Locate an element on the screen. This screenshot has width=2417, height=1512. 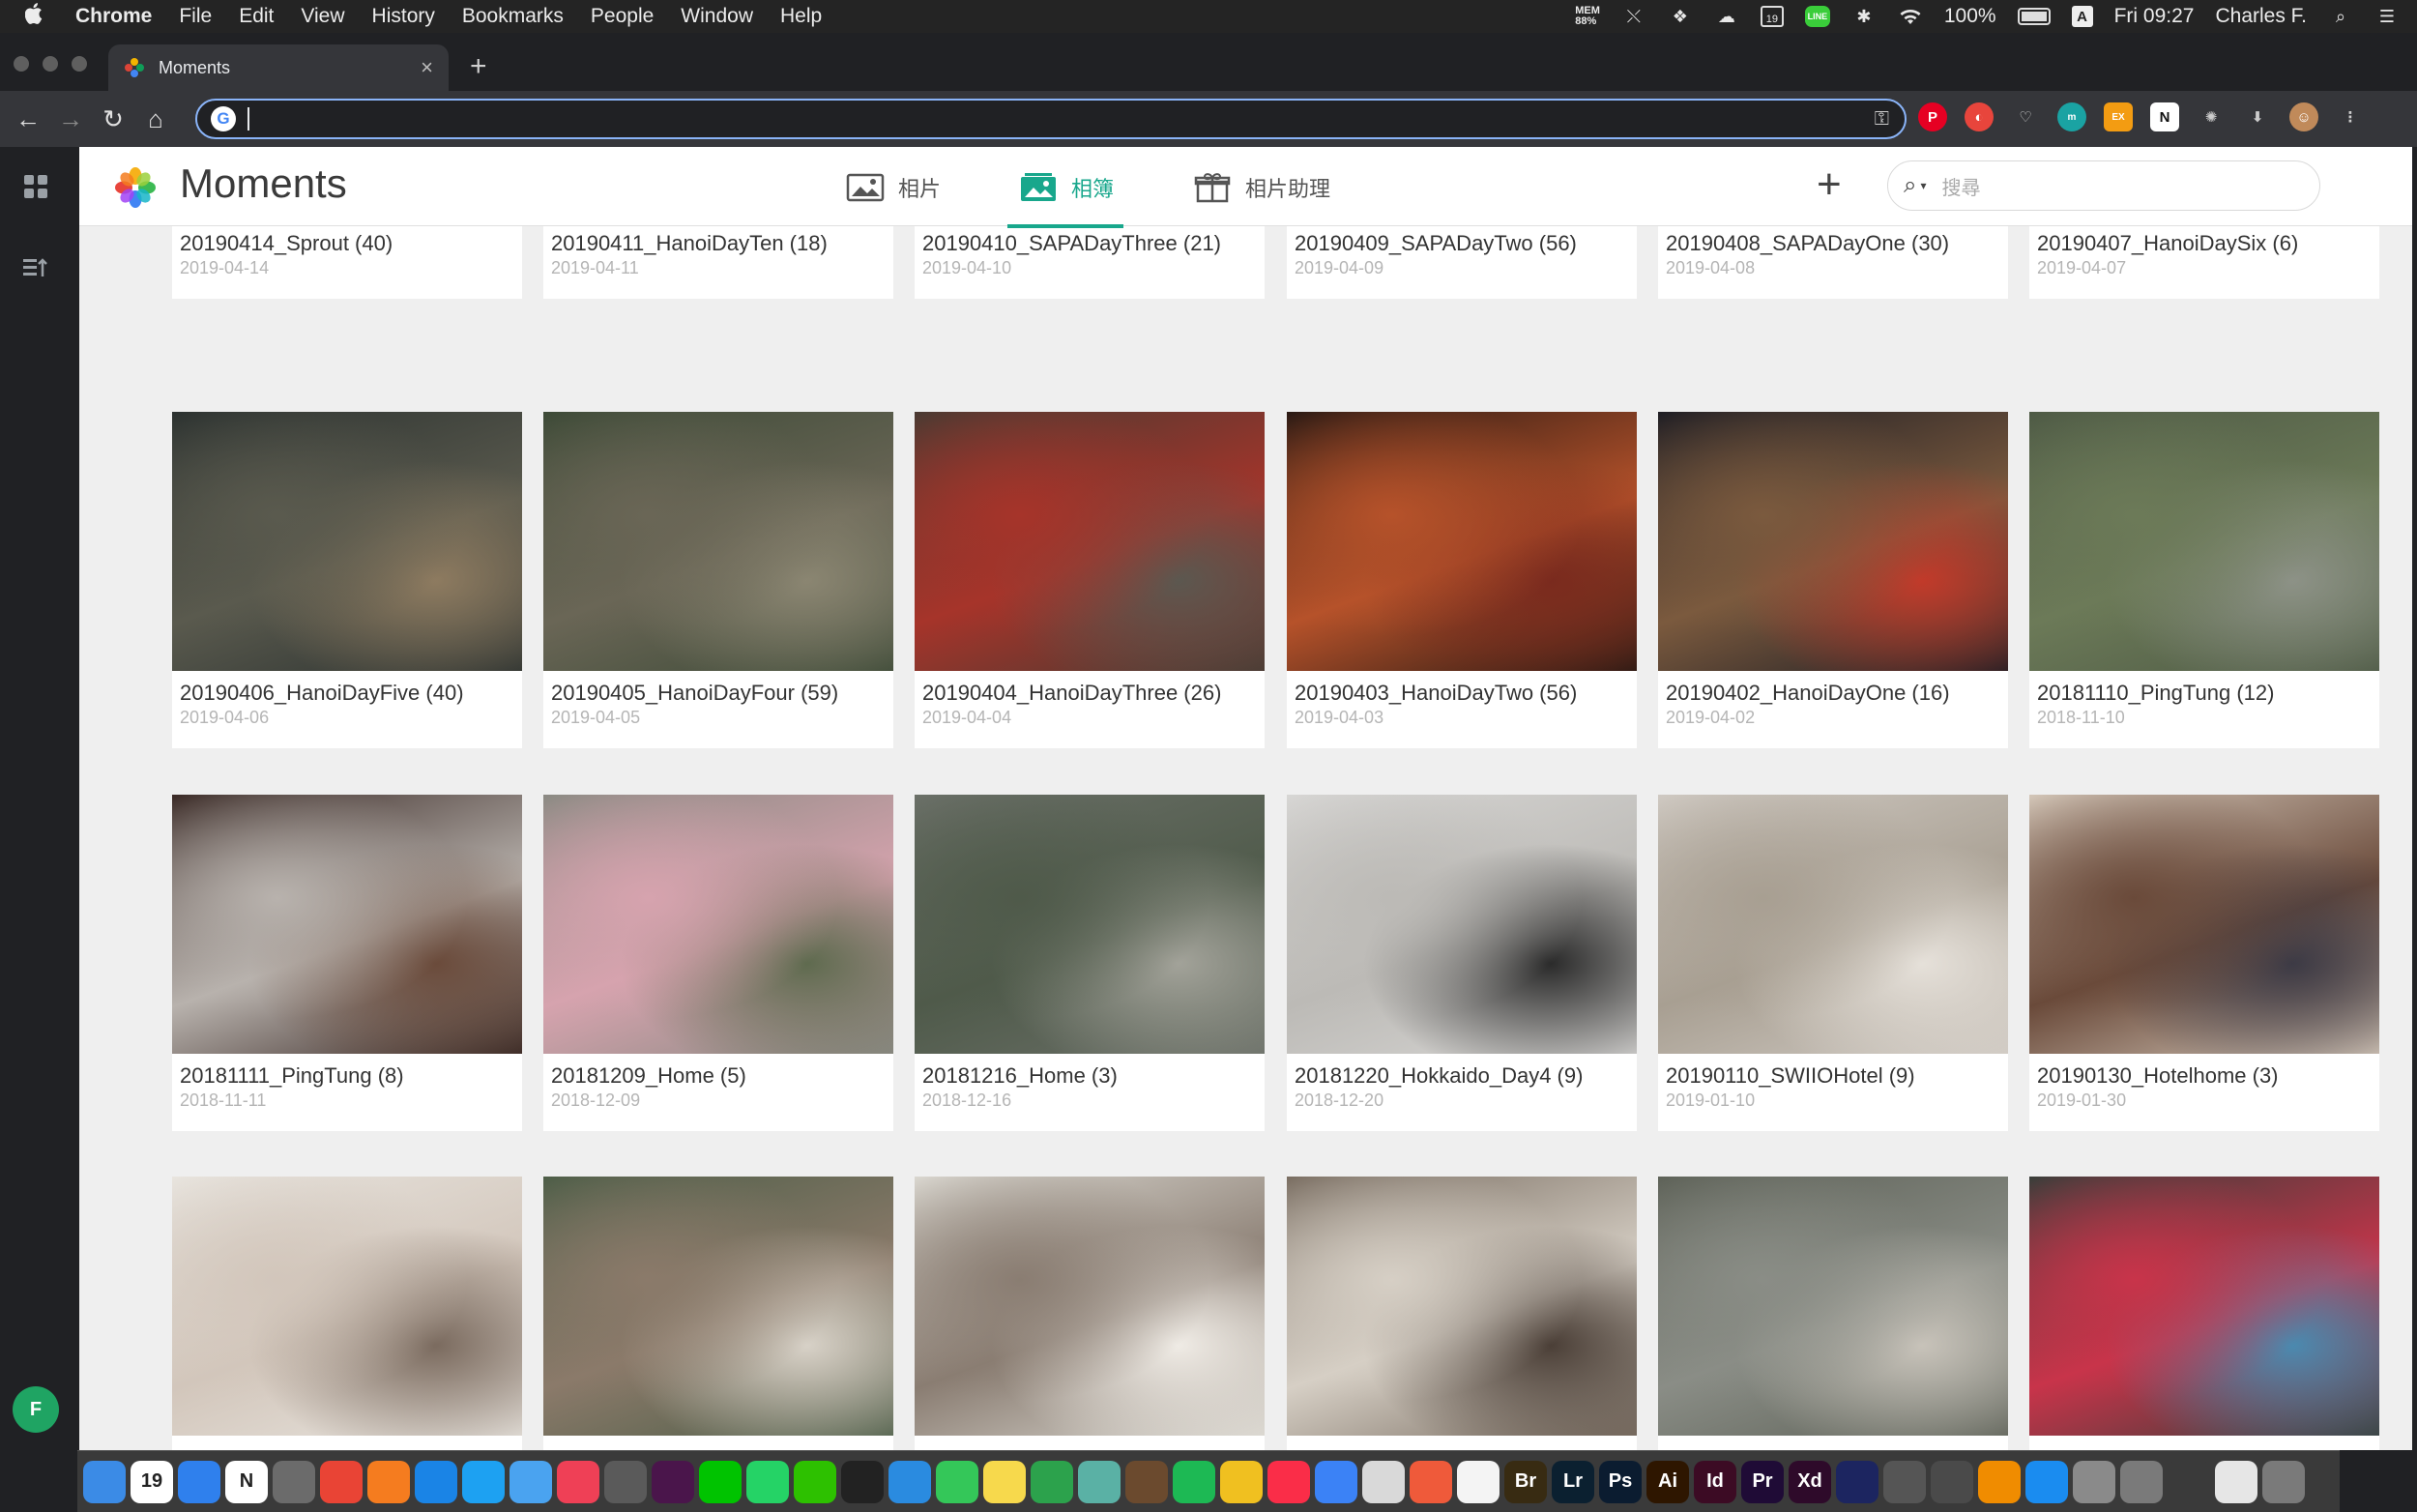
menu-view: View is located at coordinates (322, 16).